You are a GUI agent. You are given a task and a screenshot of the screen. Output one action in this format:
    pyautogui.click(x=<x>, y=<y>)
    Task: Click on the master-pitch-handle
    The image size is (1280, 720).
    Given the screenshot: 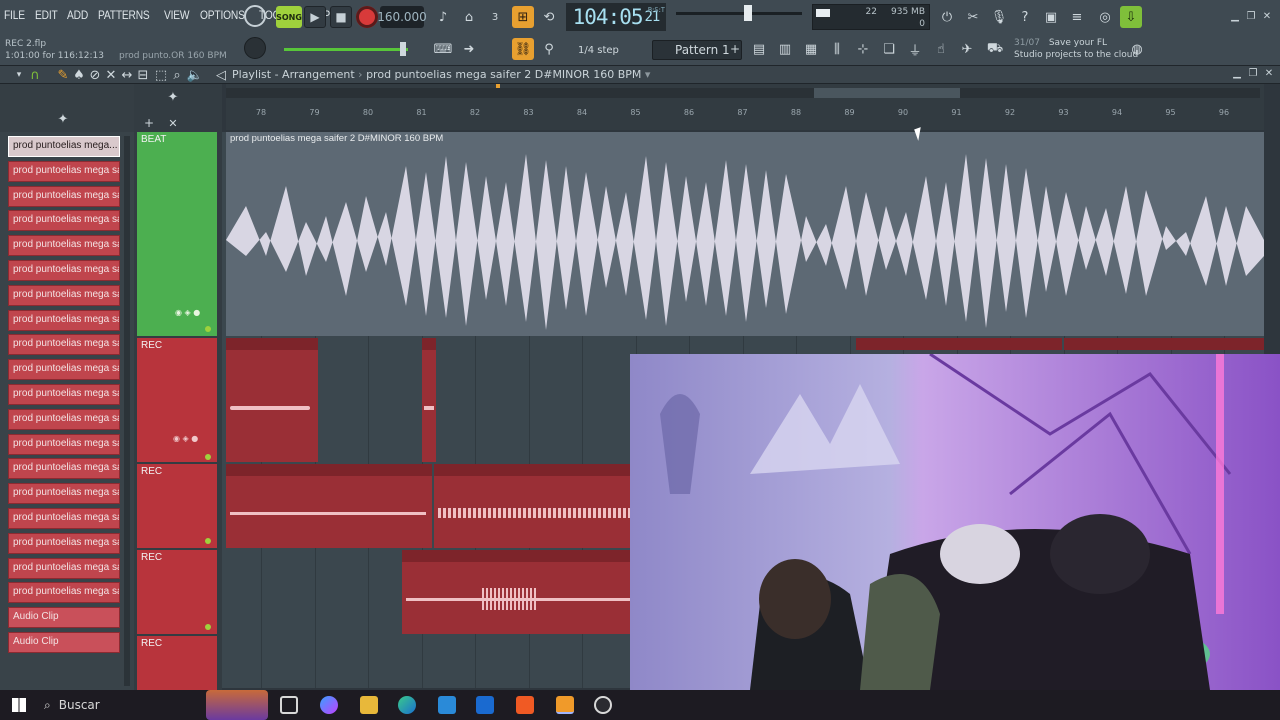 What is the action you would take?
    pyautogui.click(x=403, y=49)
    